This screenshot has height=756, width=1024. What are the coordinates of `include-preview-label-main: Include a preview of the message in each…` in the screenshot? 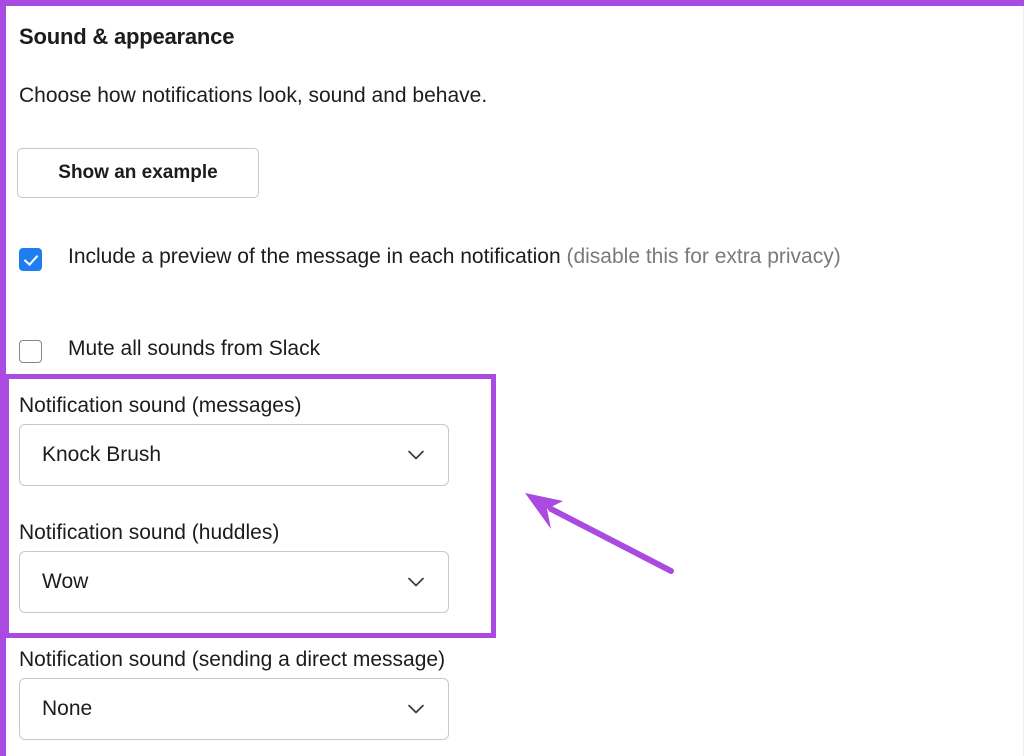 It's located at (317, 256).